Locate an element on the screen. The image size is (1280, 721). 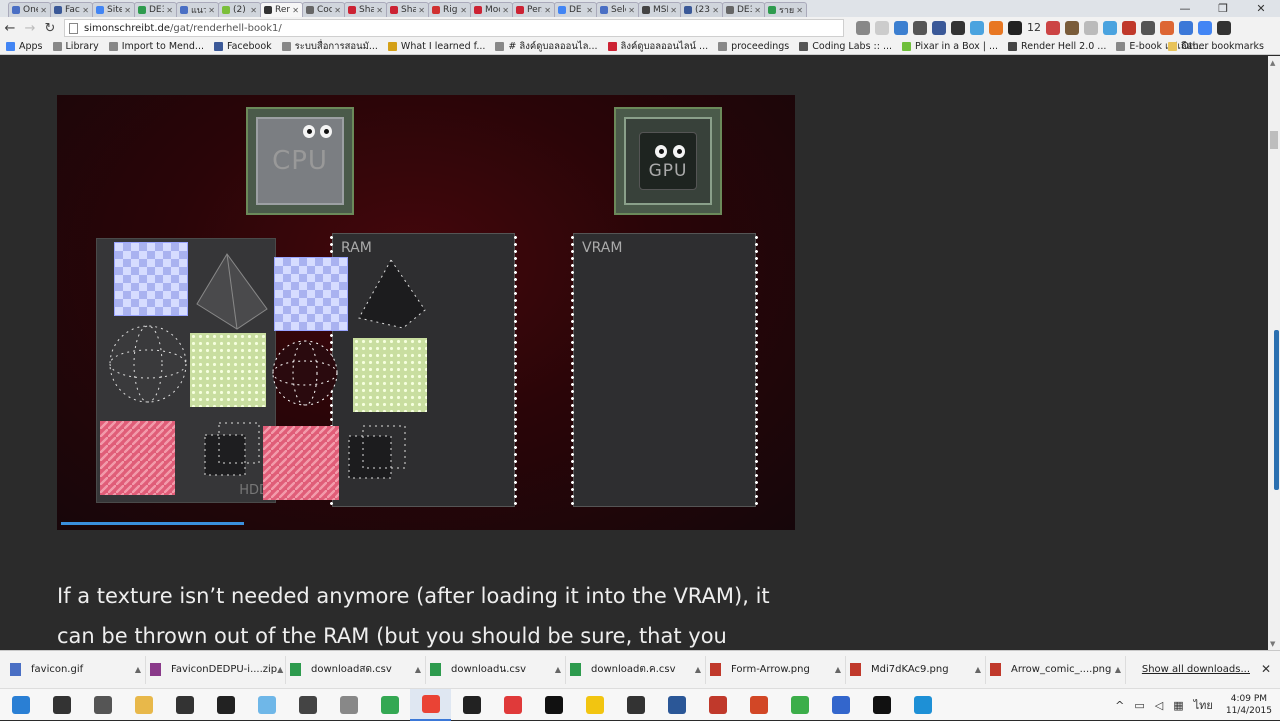
browser-tab: Mod✕ is located at coordinates (491, 9).